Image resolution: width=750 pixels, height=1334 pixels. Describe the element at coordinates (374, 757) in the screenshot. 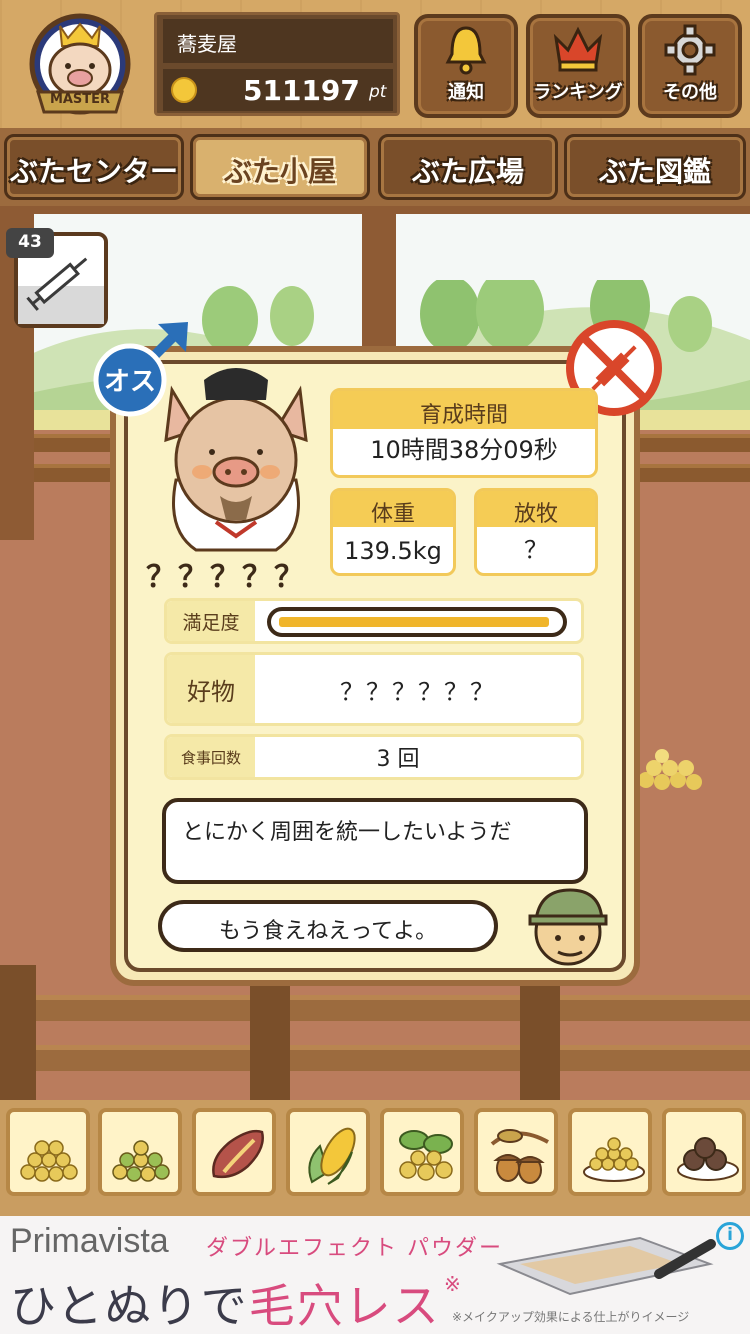

I see `meal-count-row: 食事回数 3 回` at that location.